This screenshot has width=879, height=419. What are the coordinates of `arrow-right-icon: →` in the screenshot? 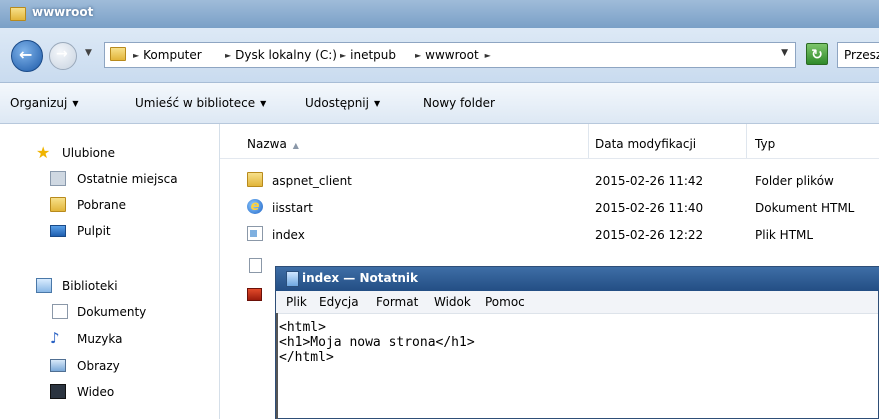 It's located at (62, 54).